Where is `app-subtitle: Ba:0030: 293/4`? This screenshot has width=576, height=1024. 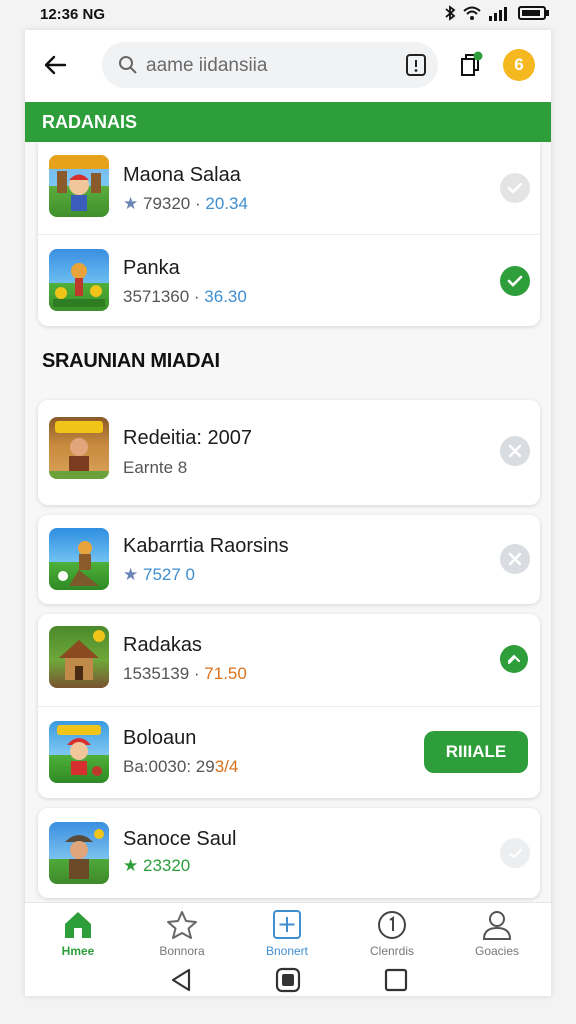
app-subtitle: Ba:0030: 293/4 is located at coordinates (181, 766).